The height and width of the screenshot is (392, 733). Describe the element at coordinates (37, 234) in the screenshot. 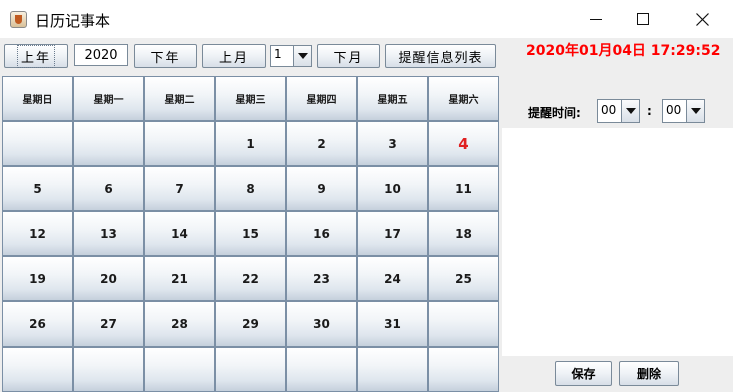

I see `day-cell: 12` at that location.